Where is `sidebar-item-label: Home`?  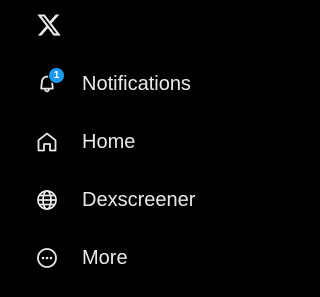 sidebar-item-label: Home is located at coordinates (109, 142).